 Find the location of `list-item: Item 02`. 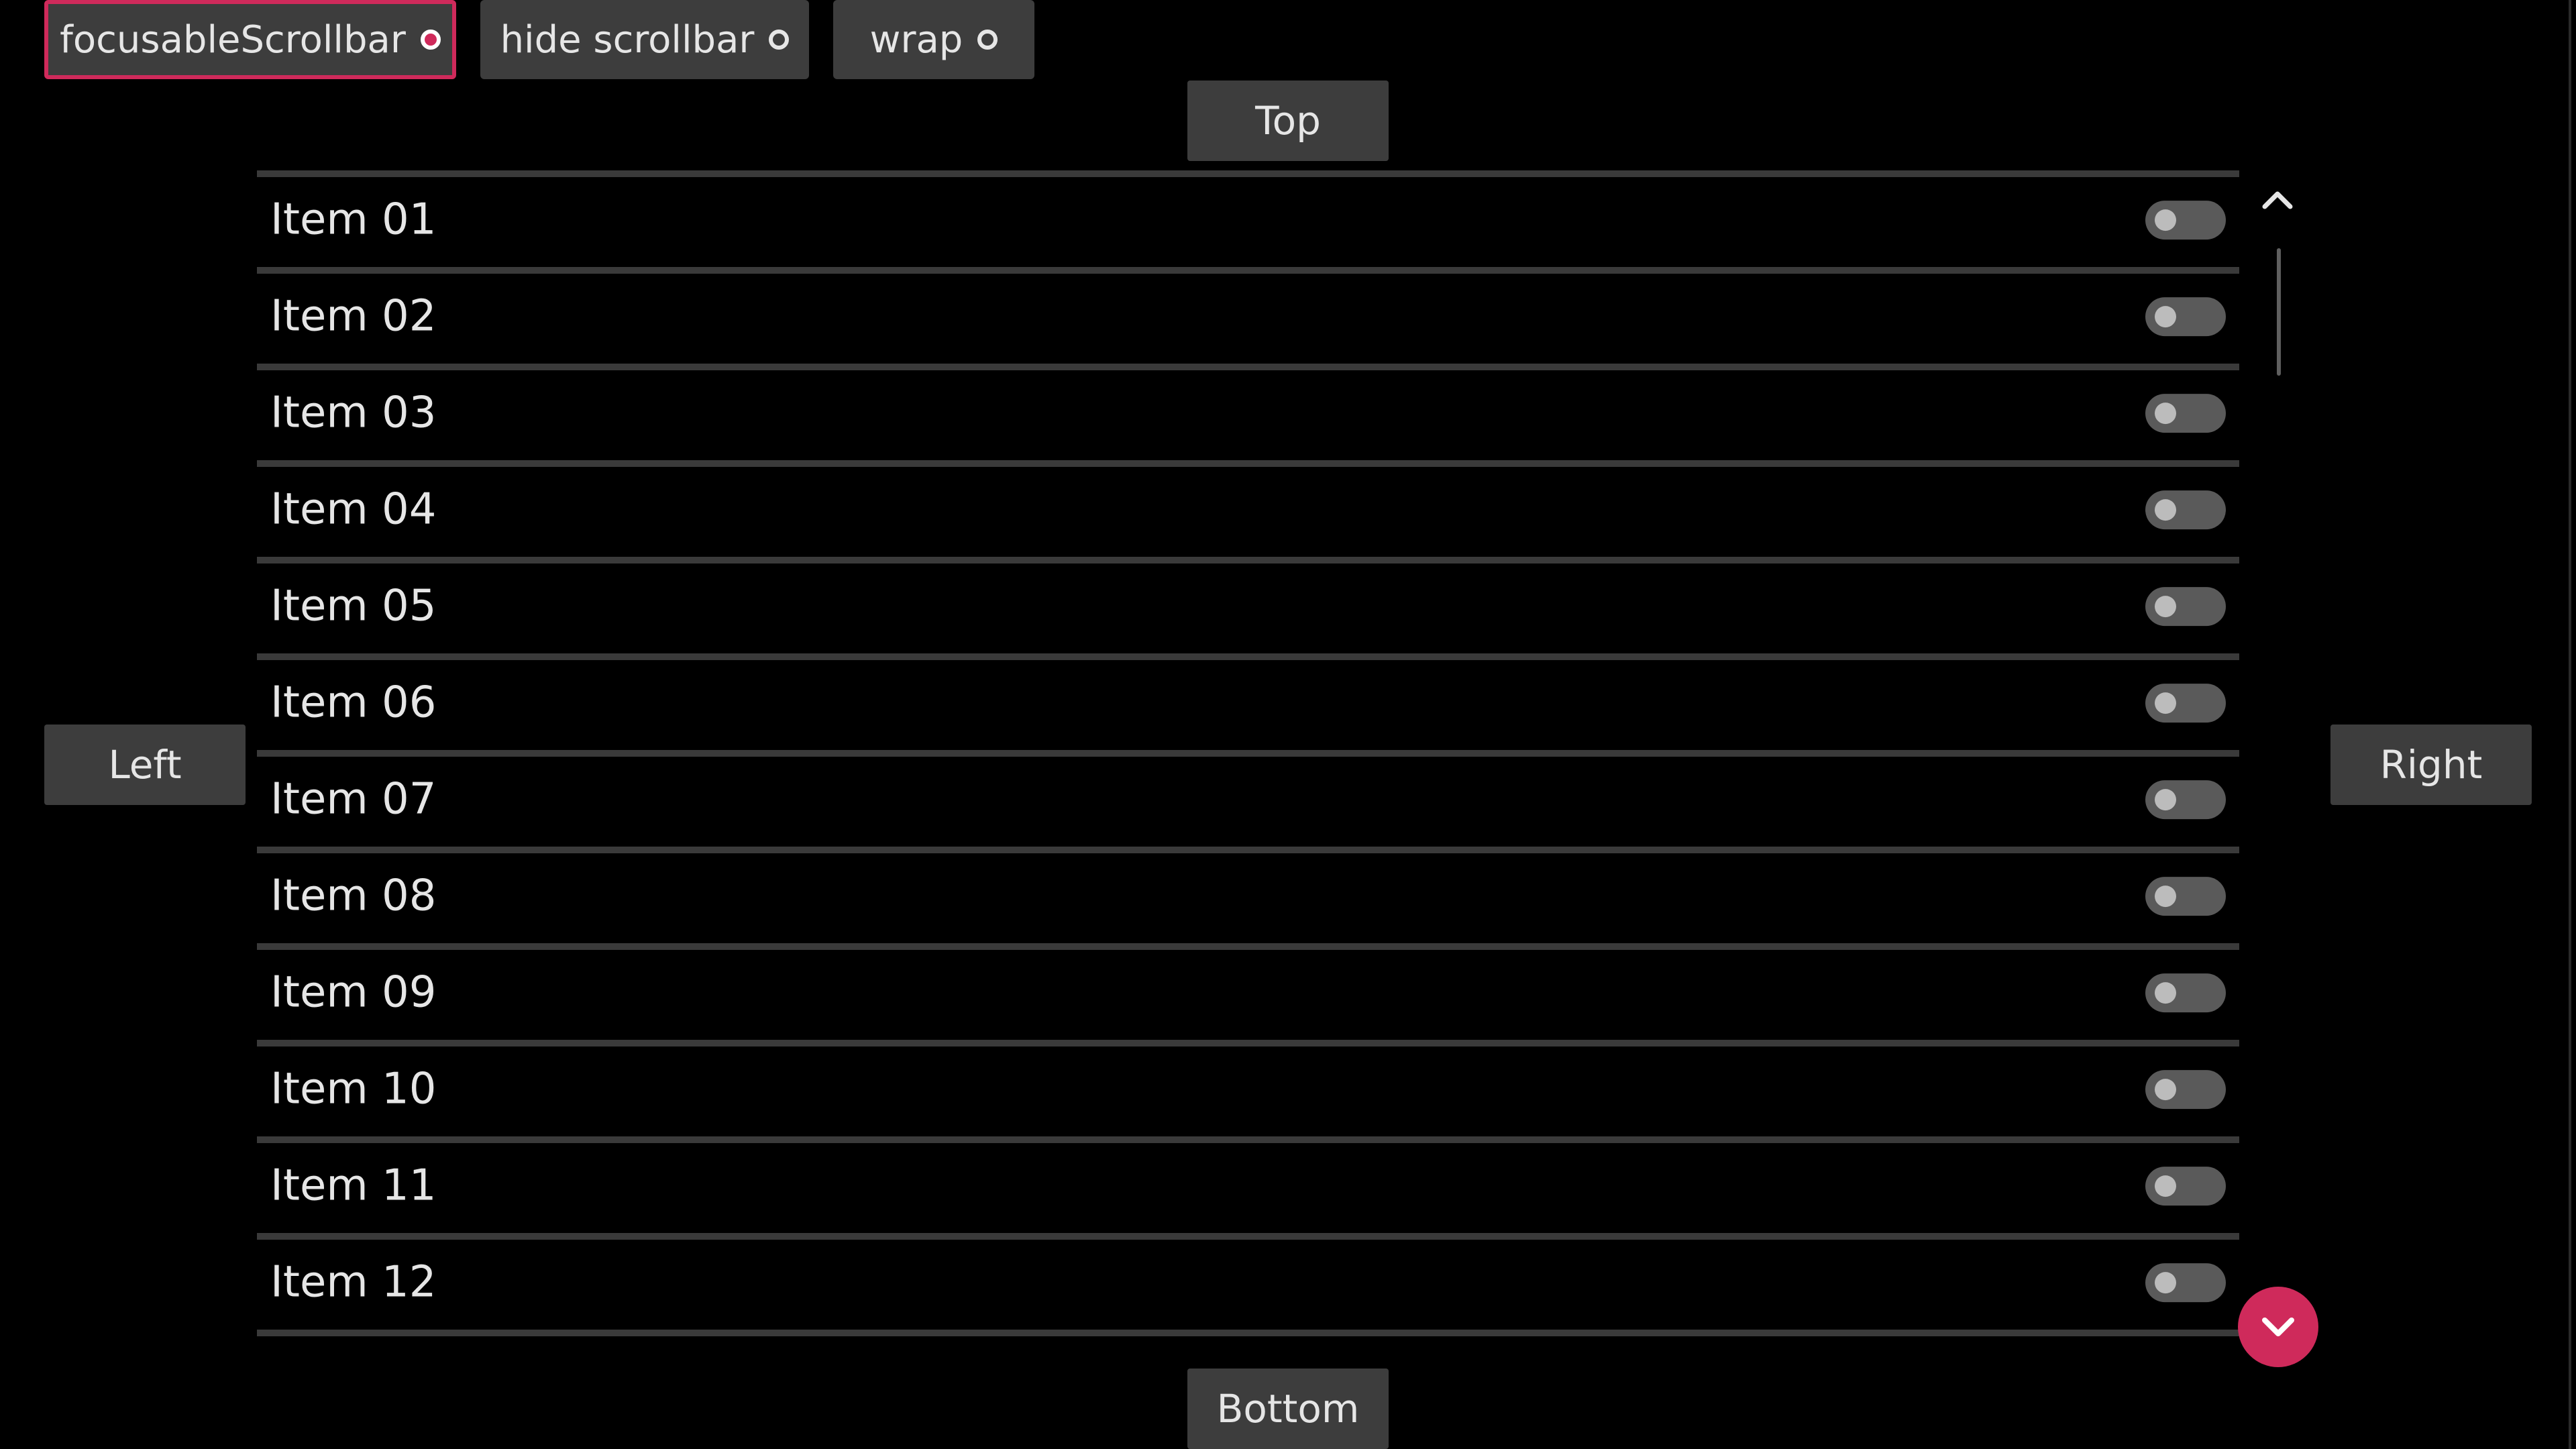

list-item: Item 02 is located at coordinates (1248, 322).